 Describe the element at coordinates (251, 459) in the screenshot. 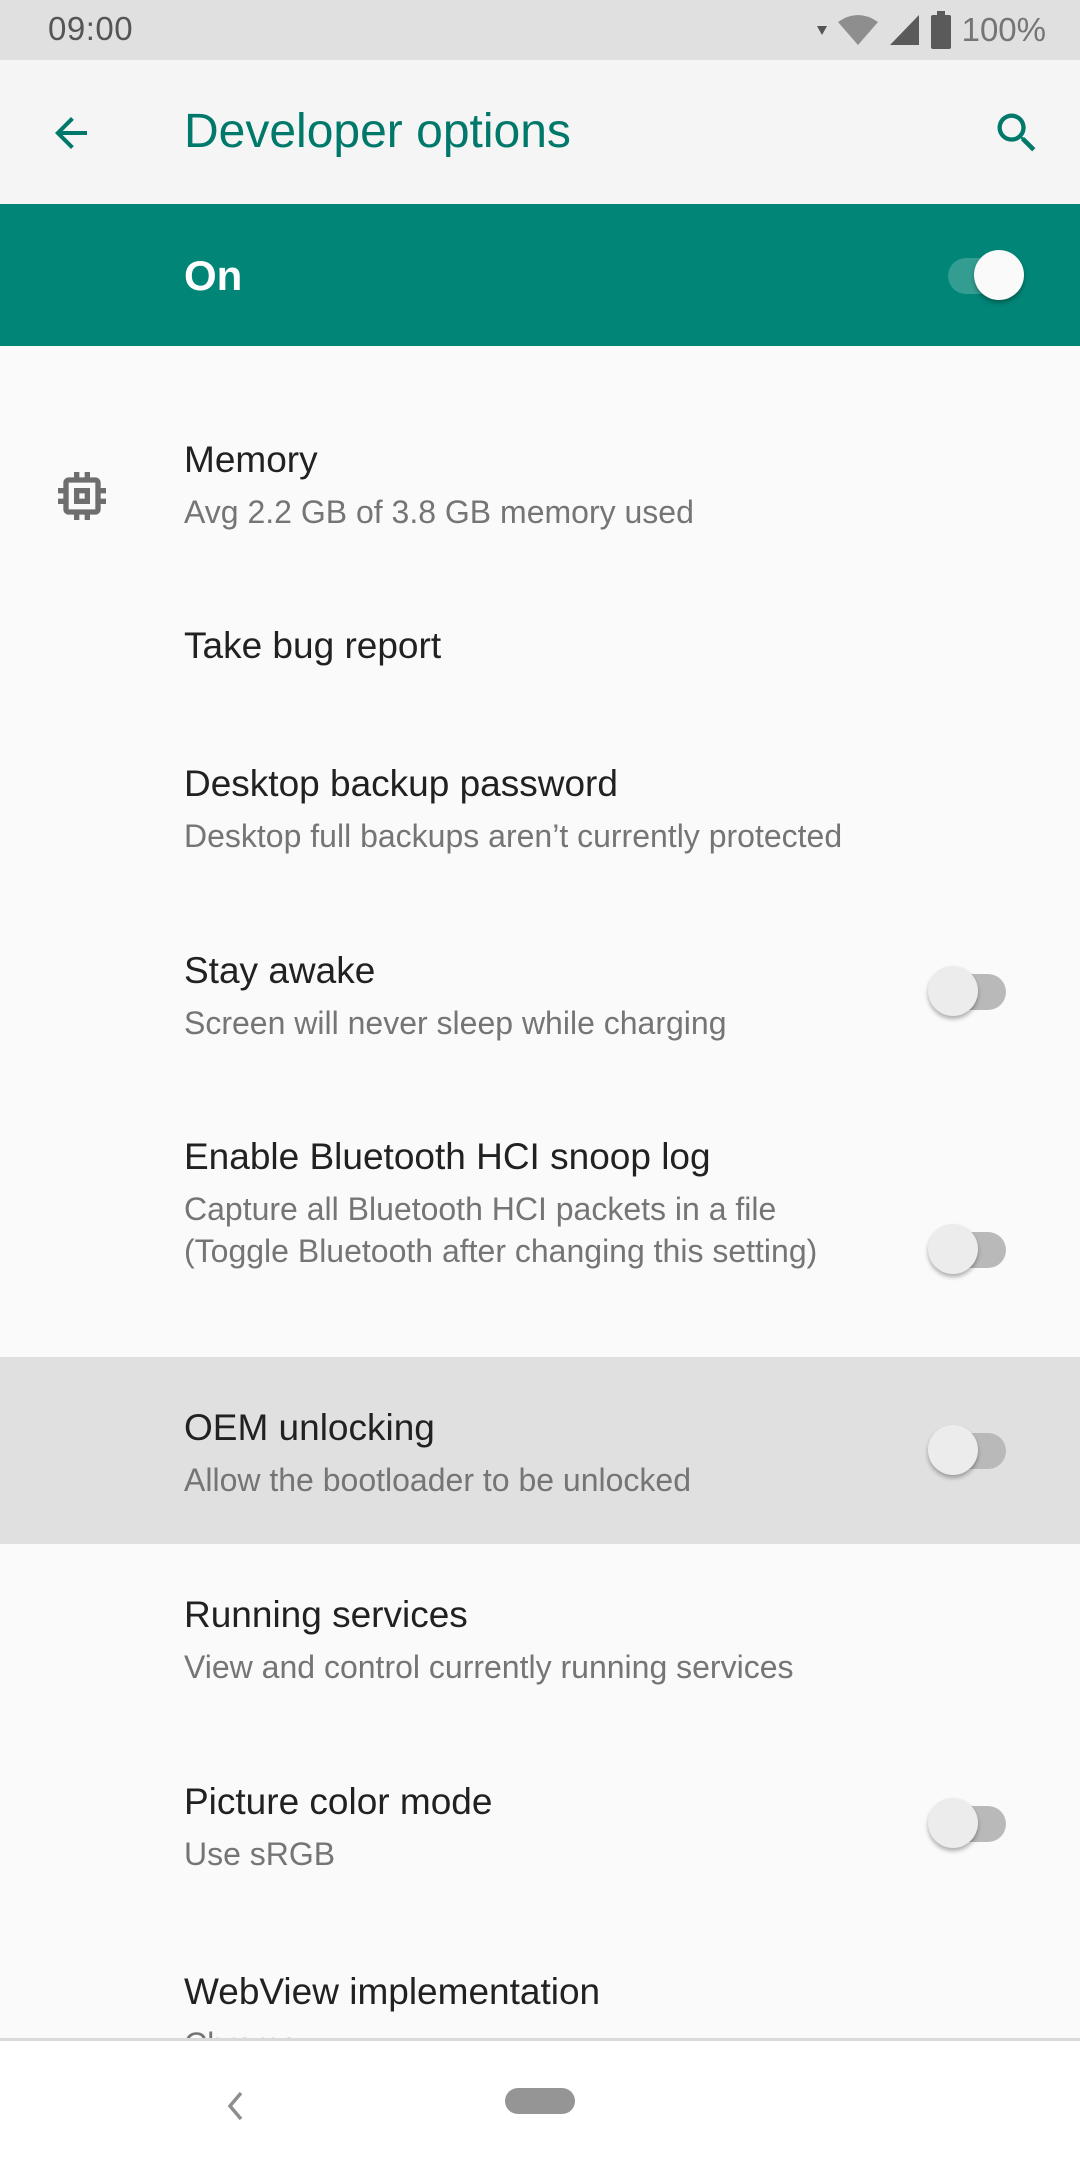

I see `setting-title: Memory` at that location.